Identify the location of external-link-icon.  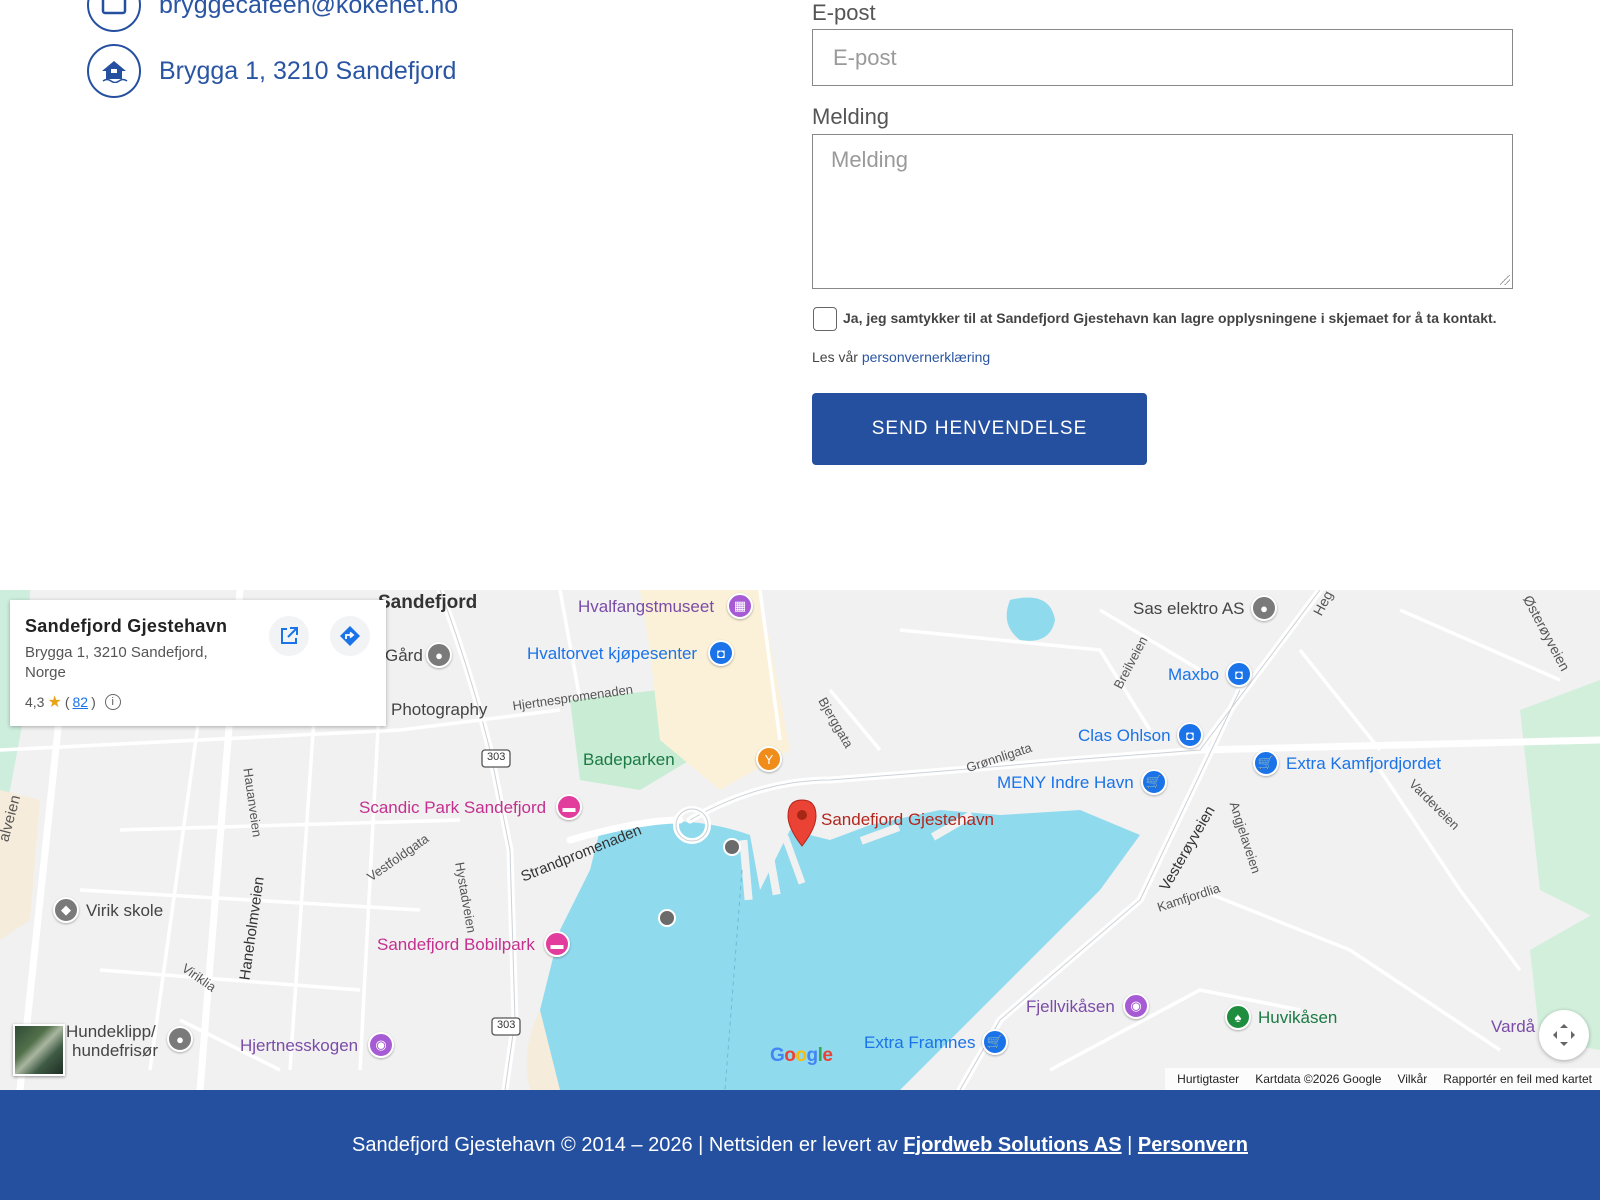
(289, 635).